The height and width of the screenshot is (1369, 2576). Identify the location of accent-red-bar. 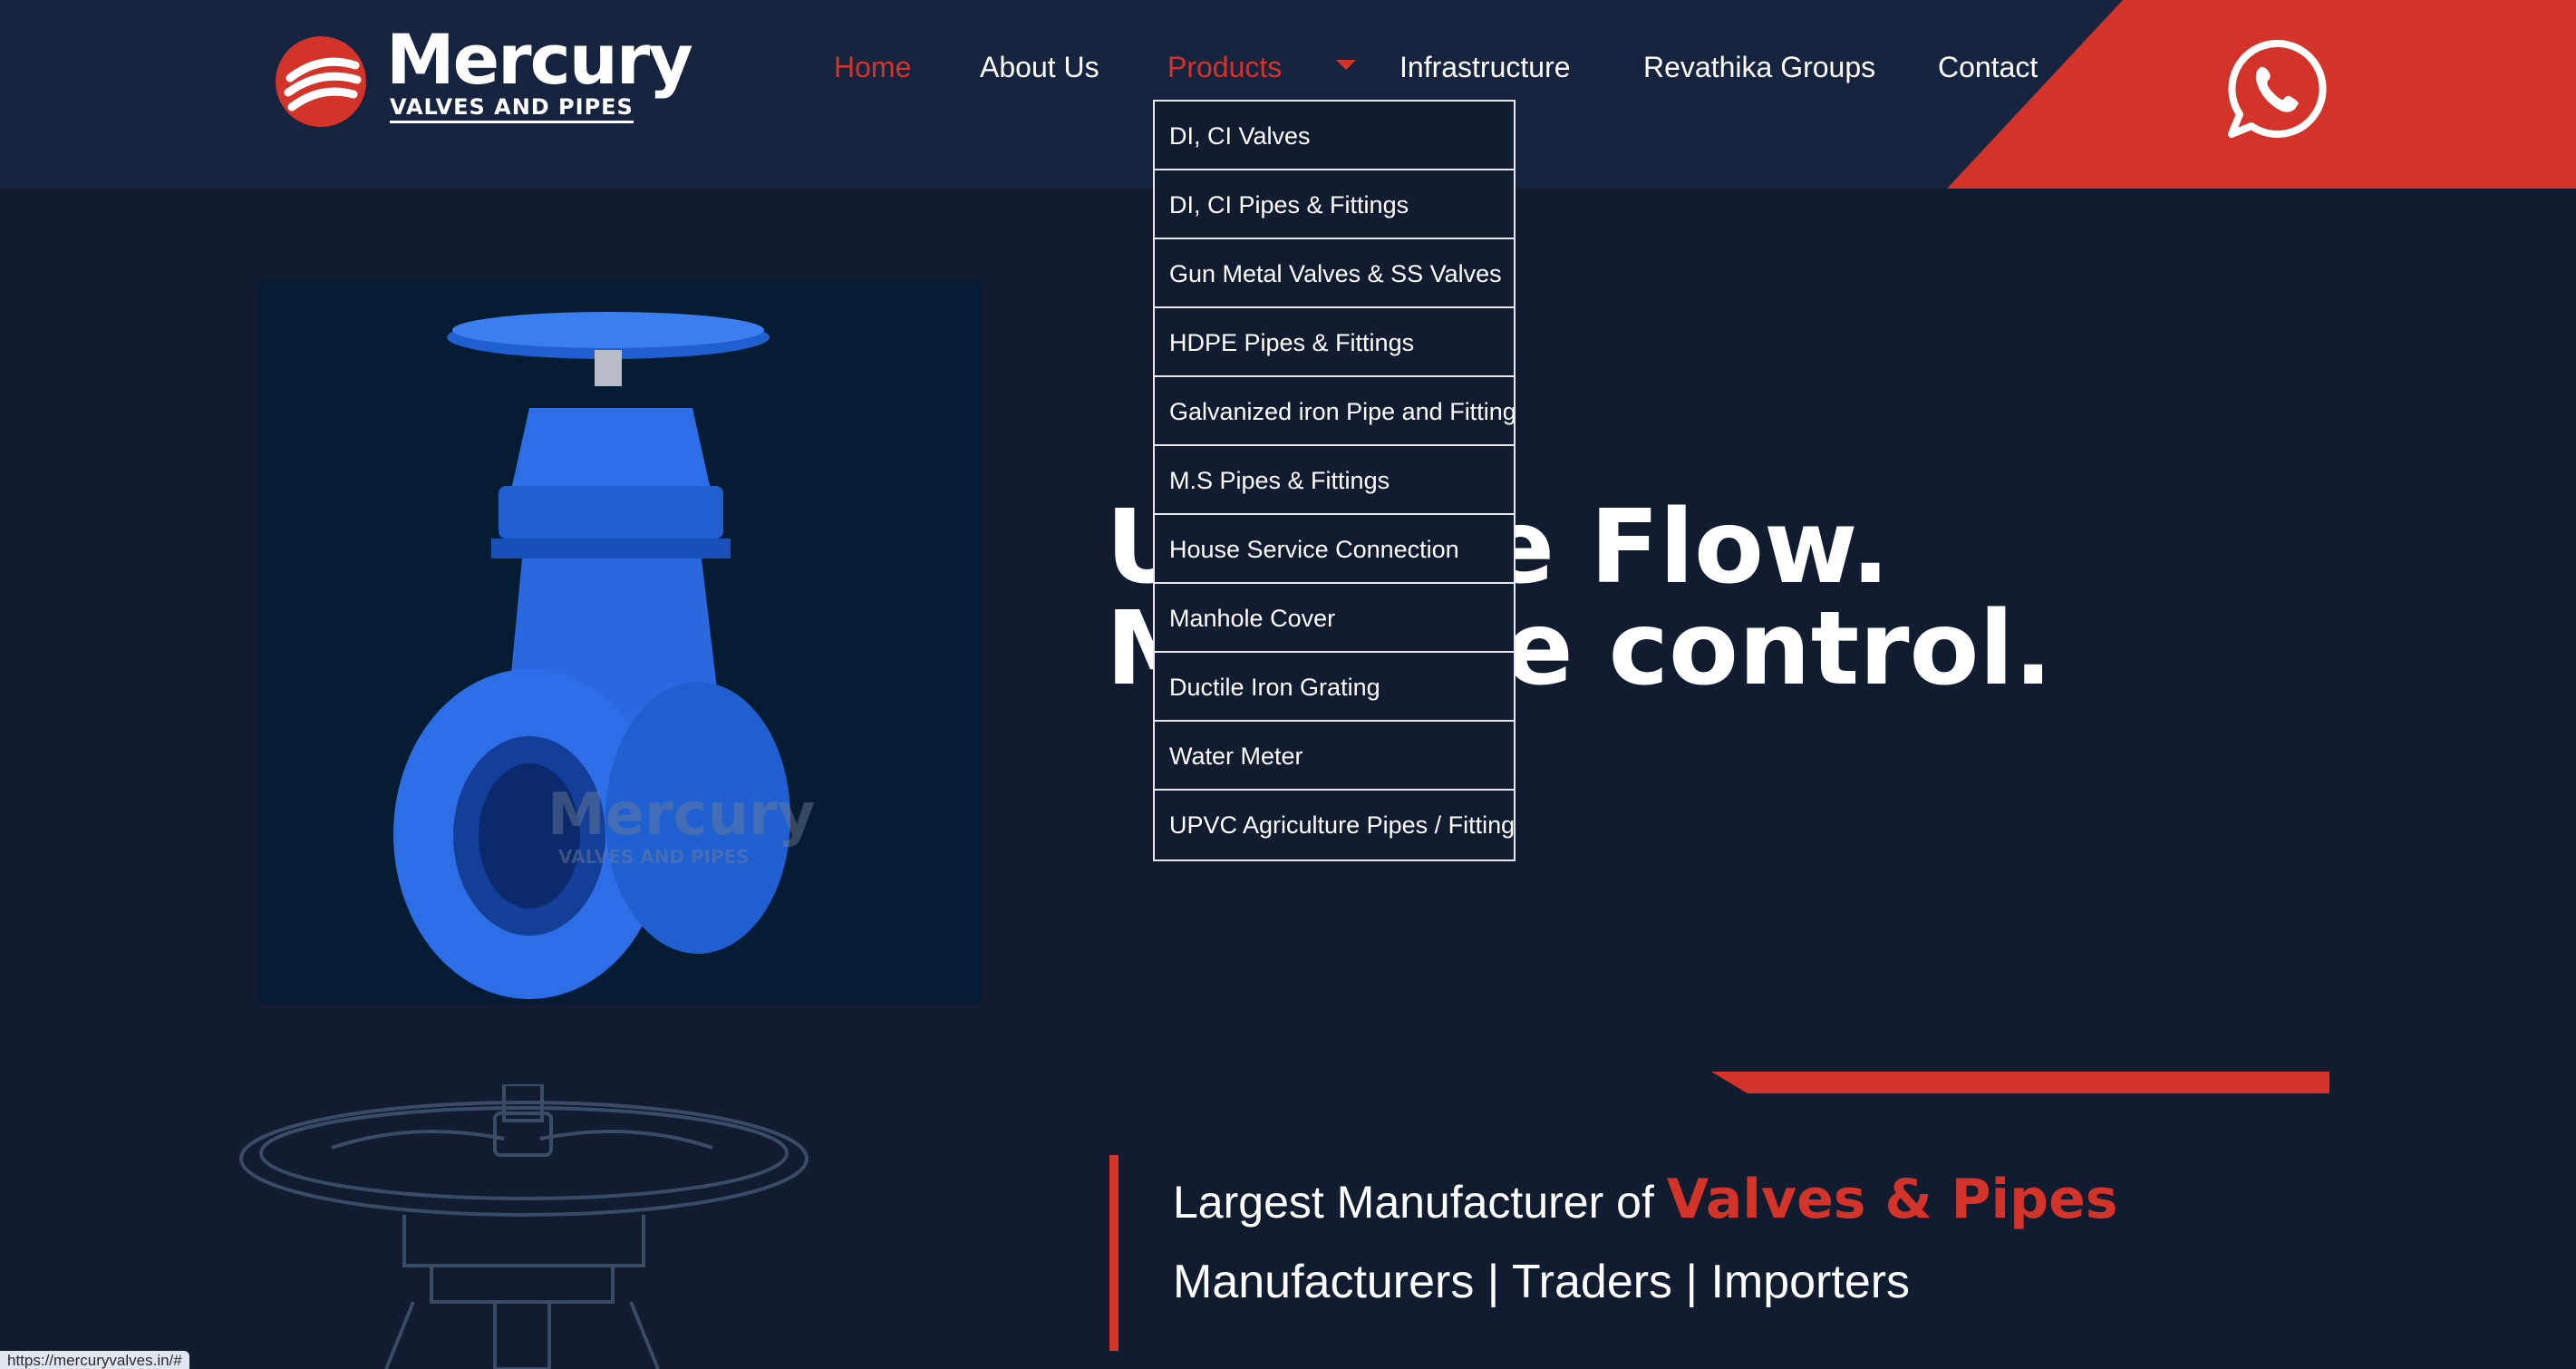
(2020, 1082).